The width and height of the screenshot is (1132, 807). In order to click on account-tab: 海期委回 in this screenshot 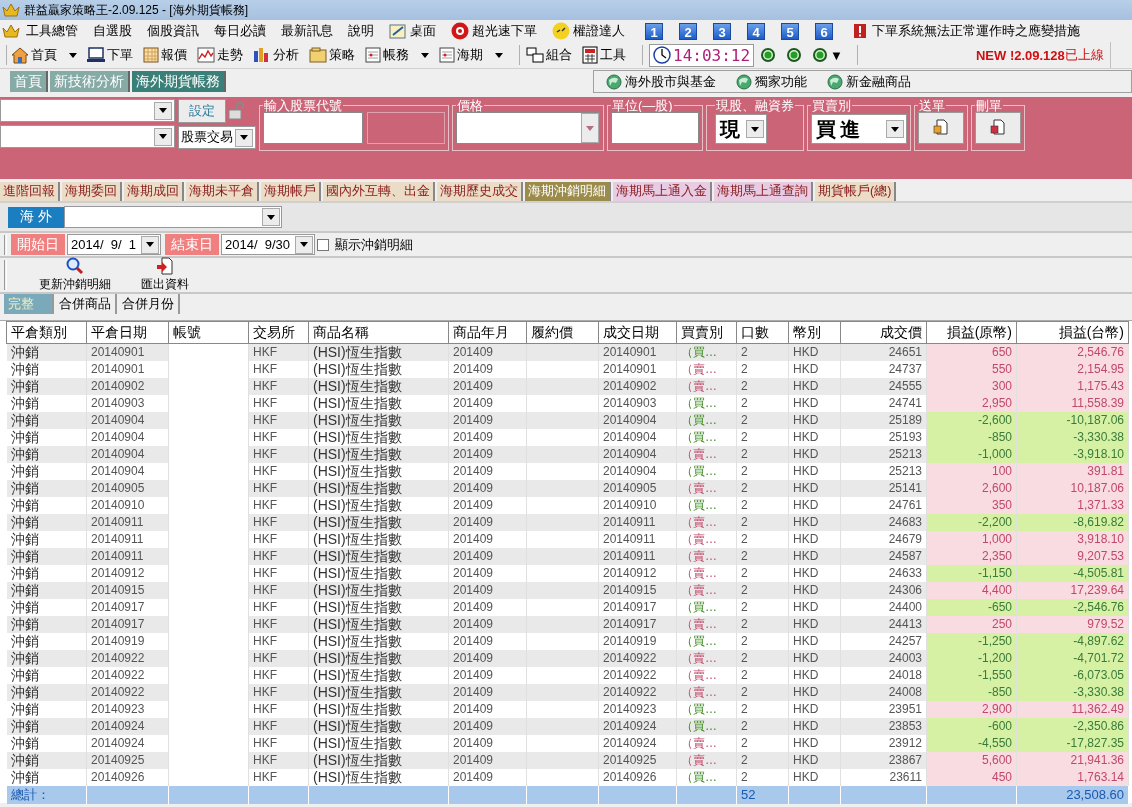, I will do `click(92, 191)`.